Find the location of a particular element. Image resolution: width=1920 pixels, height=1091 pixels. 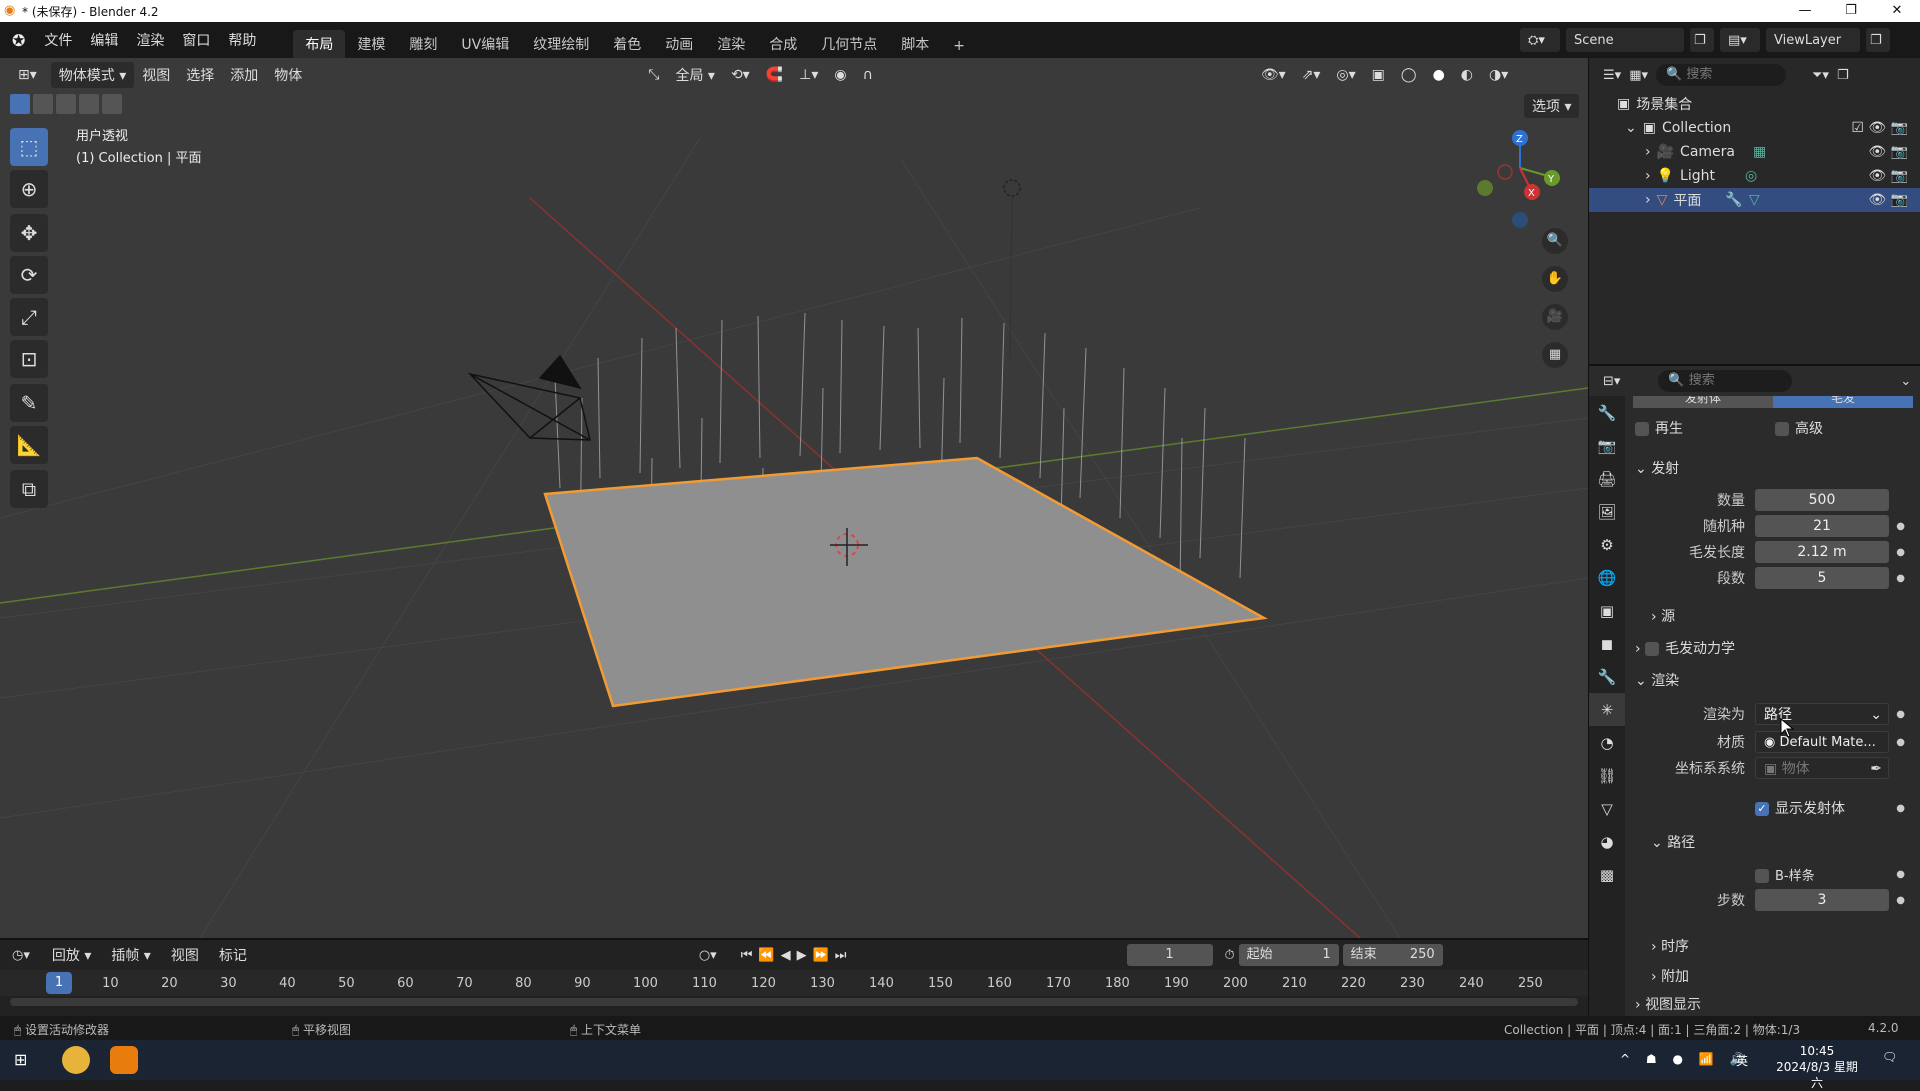

cursor-tool-icon: ⊕ is located at coordinates (29, 189).